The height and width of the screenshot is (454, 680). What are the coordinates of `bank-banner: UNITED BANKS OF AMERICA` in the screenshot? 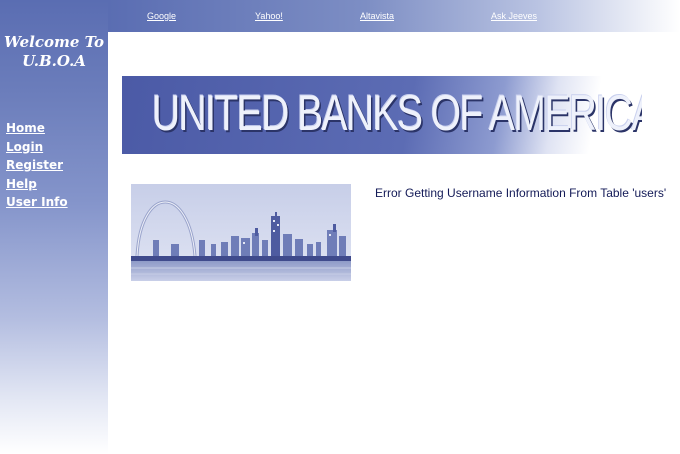 It's located at (382, 115).